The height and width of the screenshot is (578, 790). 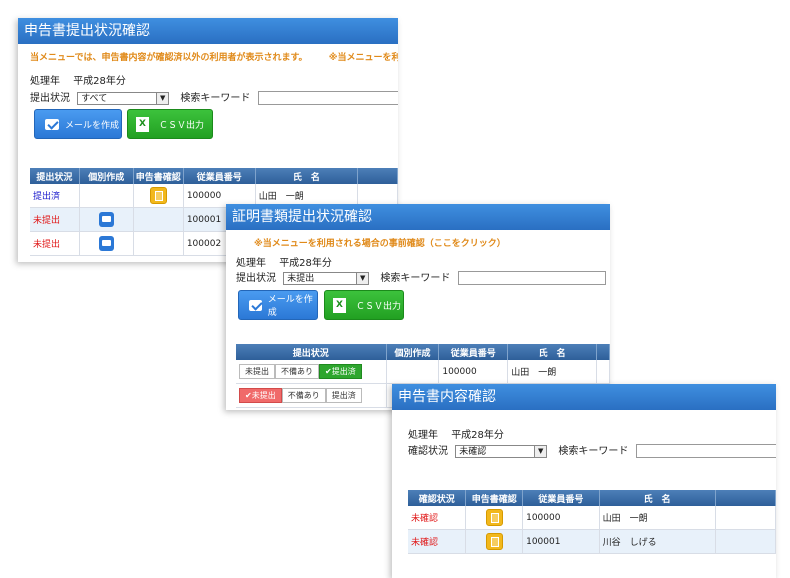 I want to click on table-row: 未確認 100001 川谷 しげる, so click(x=592, y=541).